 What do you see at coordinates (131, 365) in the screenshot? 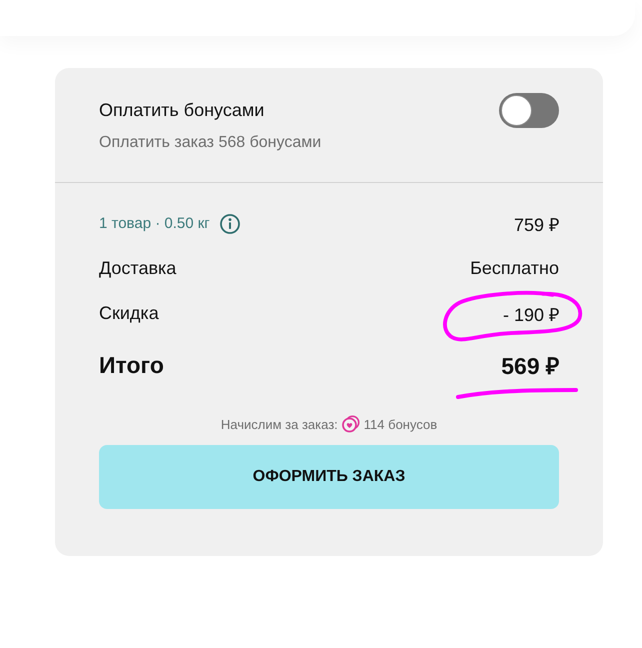
I see `total-label: Итого` at bounding box center [131, 365].